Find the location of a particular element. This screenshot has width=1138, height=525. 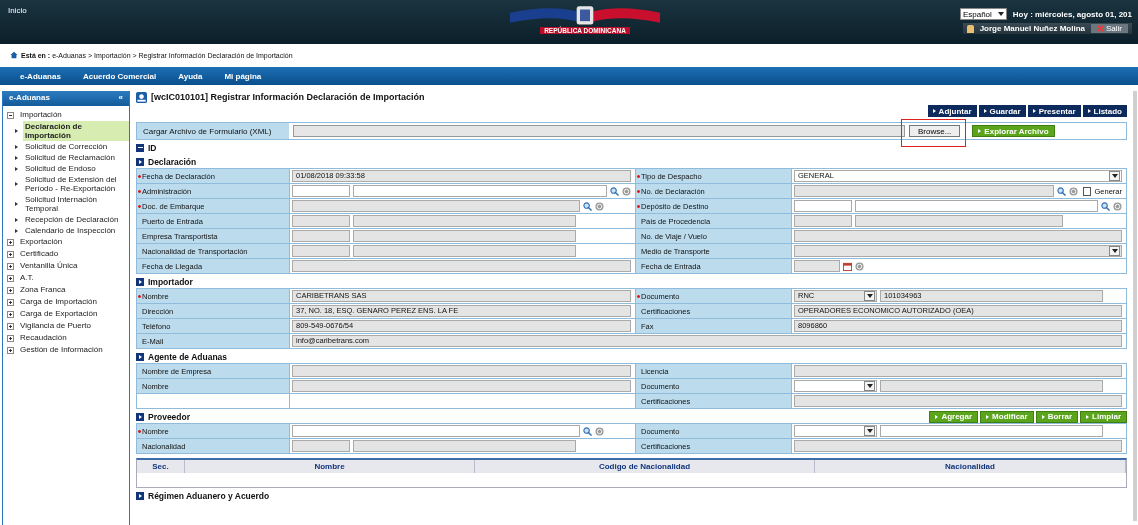

tree-item: Solicitud de Corrección is located at coordinates (76, 146).